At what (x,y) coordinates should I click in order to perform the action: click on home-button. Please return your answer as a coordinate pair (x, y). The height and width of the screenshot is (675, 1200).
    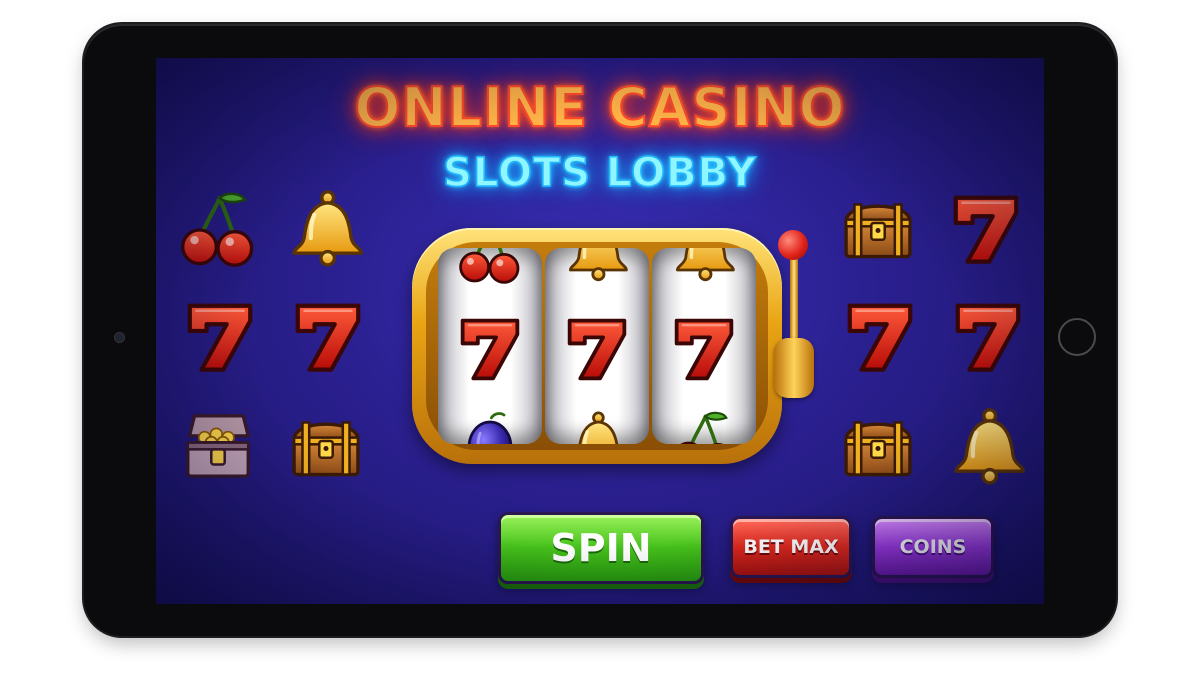
    Looking at the image, I should click on (1077, 337).